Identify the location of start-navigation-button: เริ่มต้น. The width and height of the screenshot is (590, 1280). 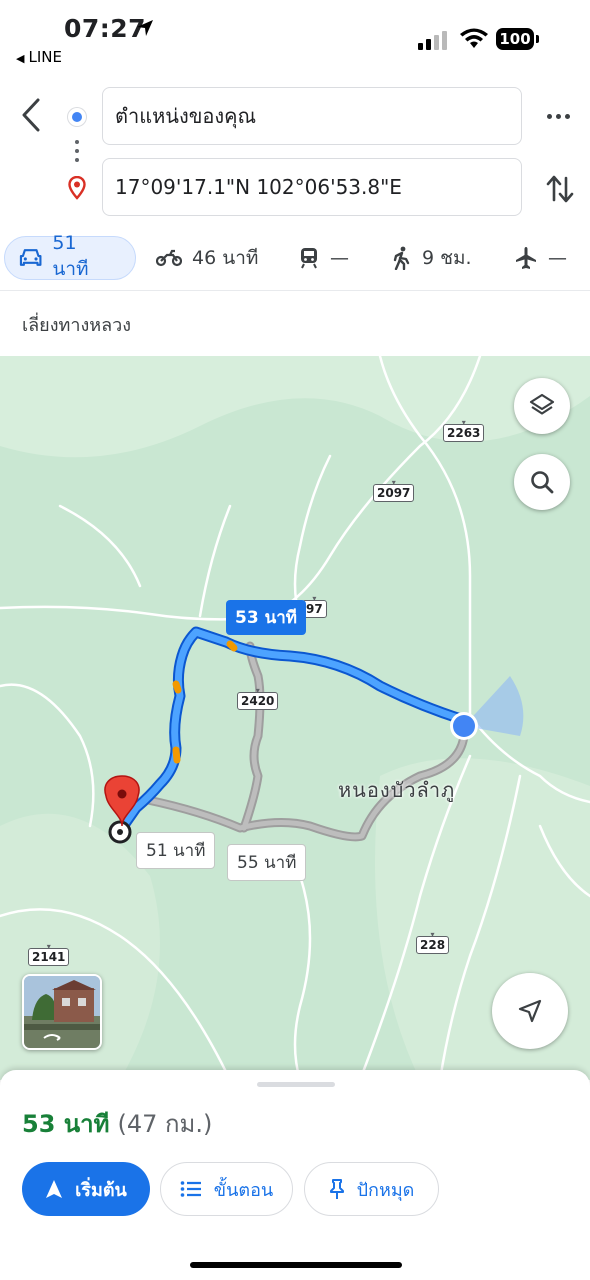
(86, 1189).